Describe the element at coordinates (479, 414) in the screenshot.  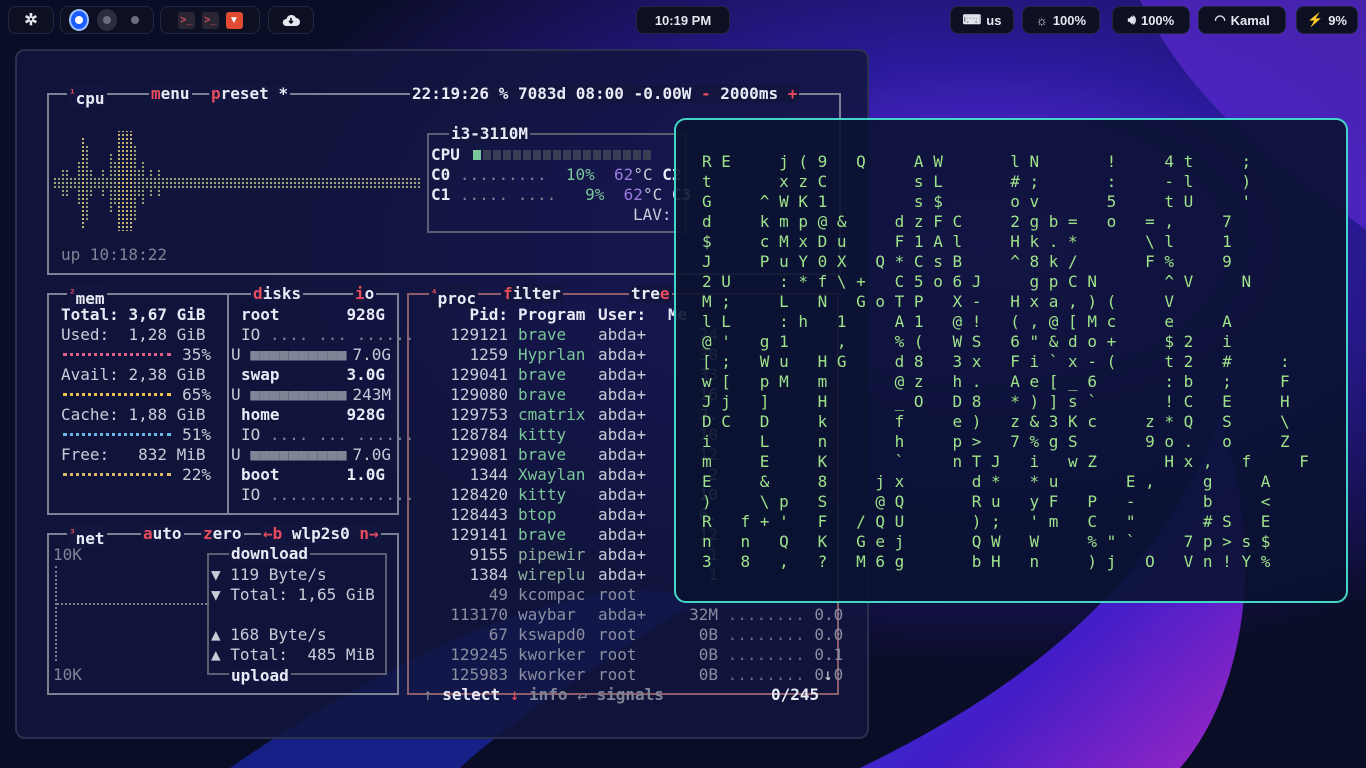
I see `proc-pid: 129753` at that location.